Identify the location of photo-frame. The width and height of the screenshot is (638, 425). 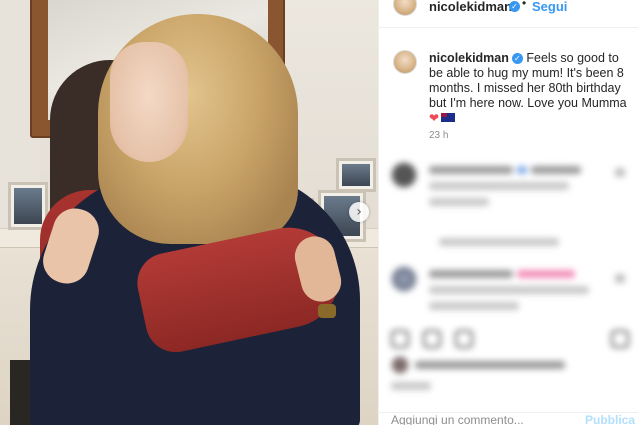
(356, 175).